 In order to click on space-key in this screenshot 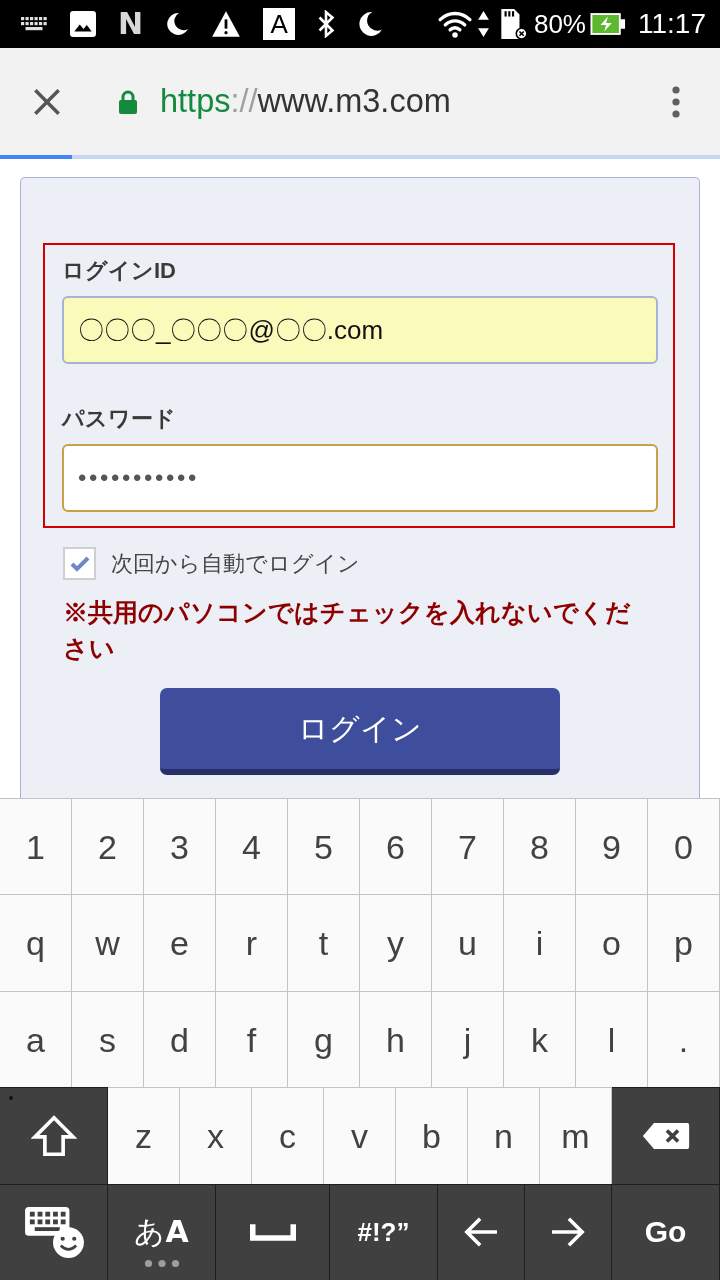, I will do `click(273, 1231)`.